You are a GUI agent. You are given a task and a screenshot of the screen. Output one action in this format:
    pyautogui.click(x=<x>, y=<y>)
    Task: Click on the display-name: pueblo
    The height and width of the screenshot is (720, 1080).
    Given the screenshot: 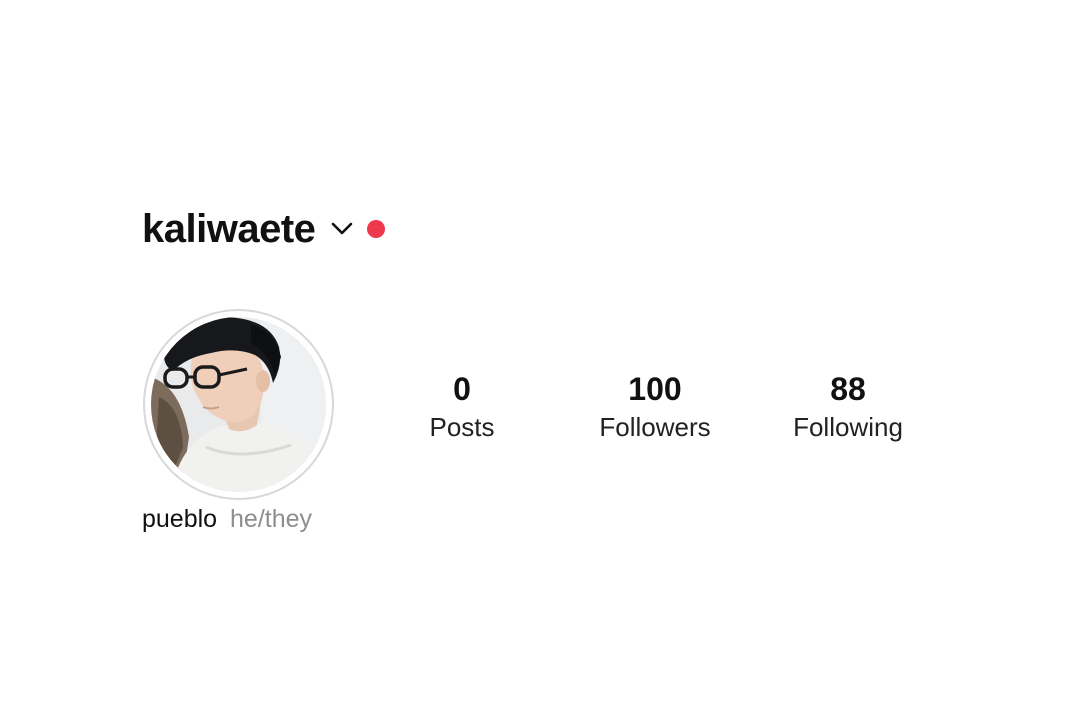 What is the action you would take?
    pyautogui.click(x=180, y=519)
    